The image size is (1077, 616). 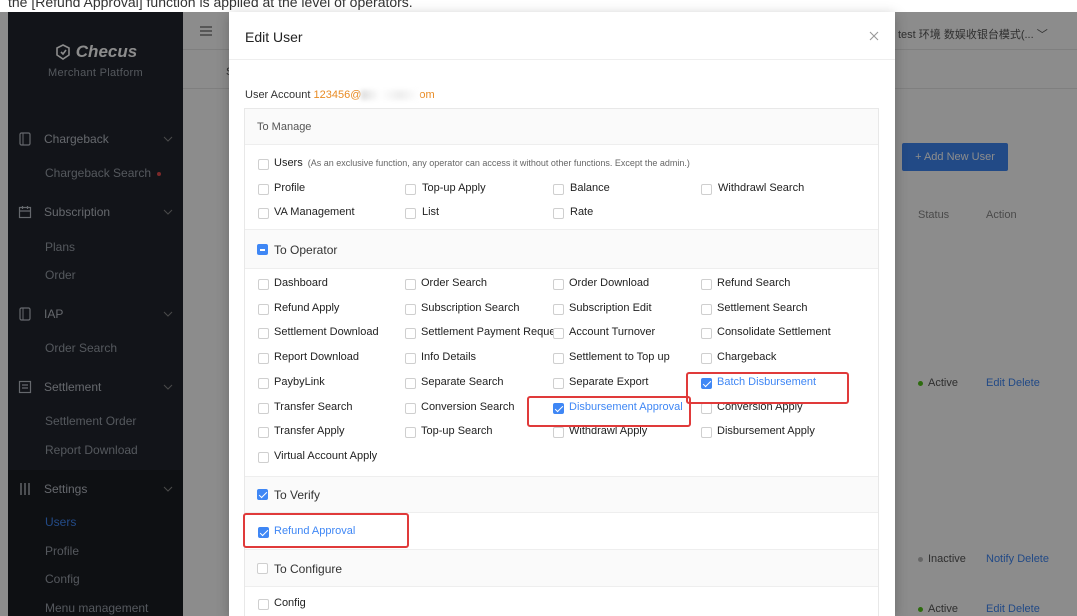 I want to click on checkbox-operator-settlement-download, so click(x=263, y=333).